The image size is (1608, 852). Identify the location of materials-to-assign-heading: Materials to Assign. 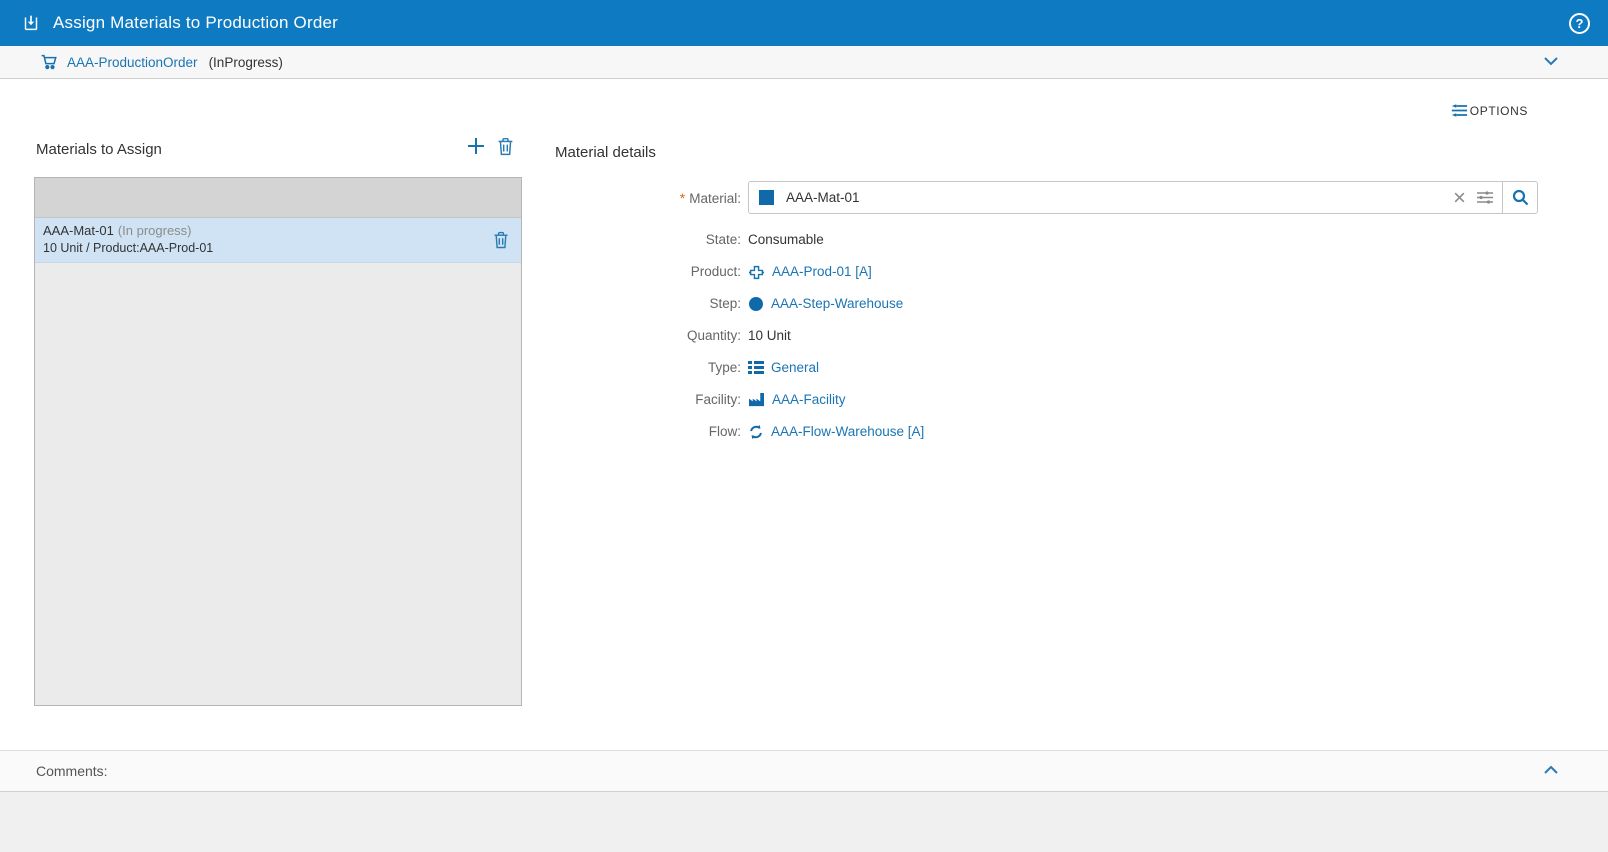
(99, 149).